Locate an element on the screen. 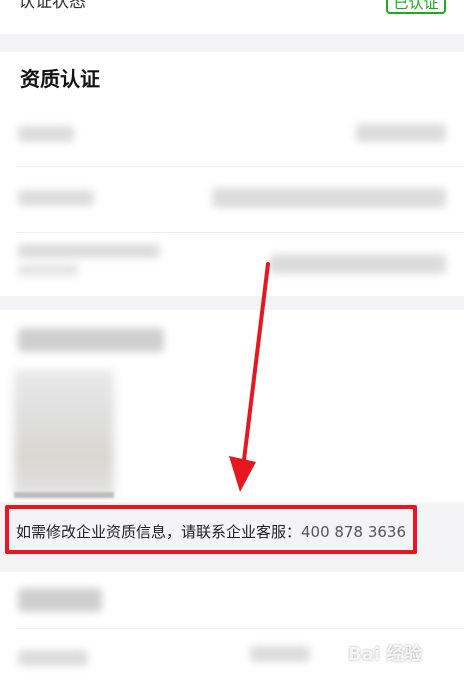  highlight-box is located at coordinates (211, 529).